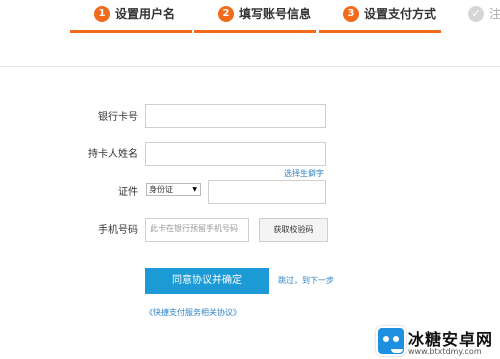 The width and height of the screenshot is (500, 359). Describe the element at coordinates (235, 116) in the screenshot. I see `card-number-input` at that location.